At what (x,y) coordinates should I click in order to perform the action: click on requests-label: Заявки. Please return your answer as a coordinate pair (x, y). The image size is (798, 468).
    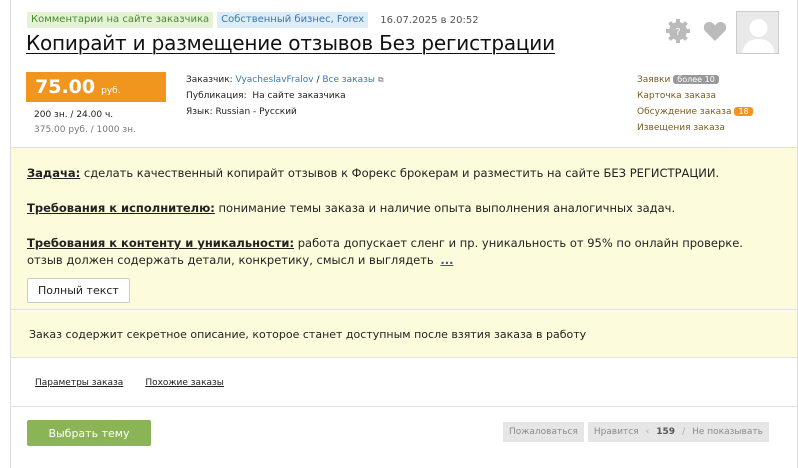
    Looking at the image, I should click on (654, 80).